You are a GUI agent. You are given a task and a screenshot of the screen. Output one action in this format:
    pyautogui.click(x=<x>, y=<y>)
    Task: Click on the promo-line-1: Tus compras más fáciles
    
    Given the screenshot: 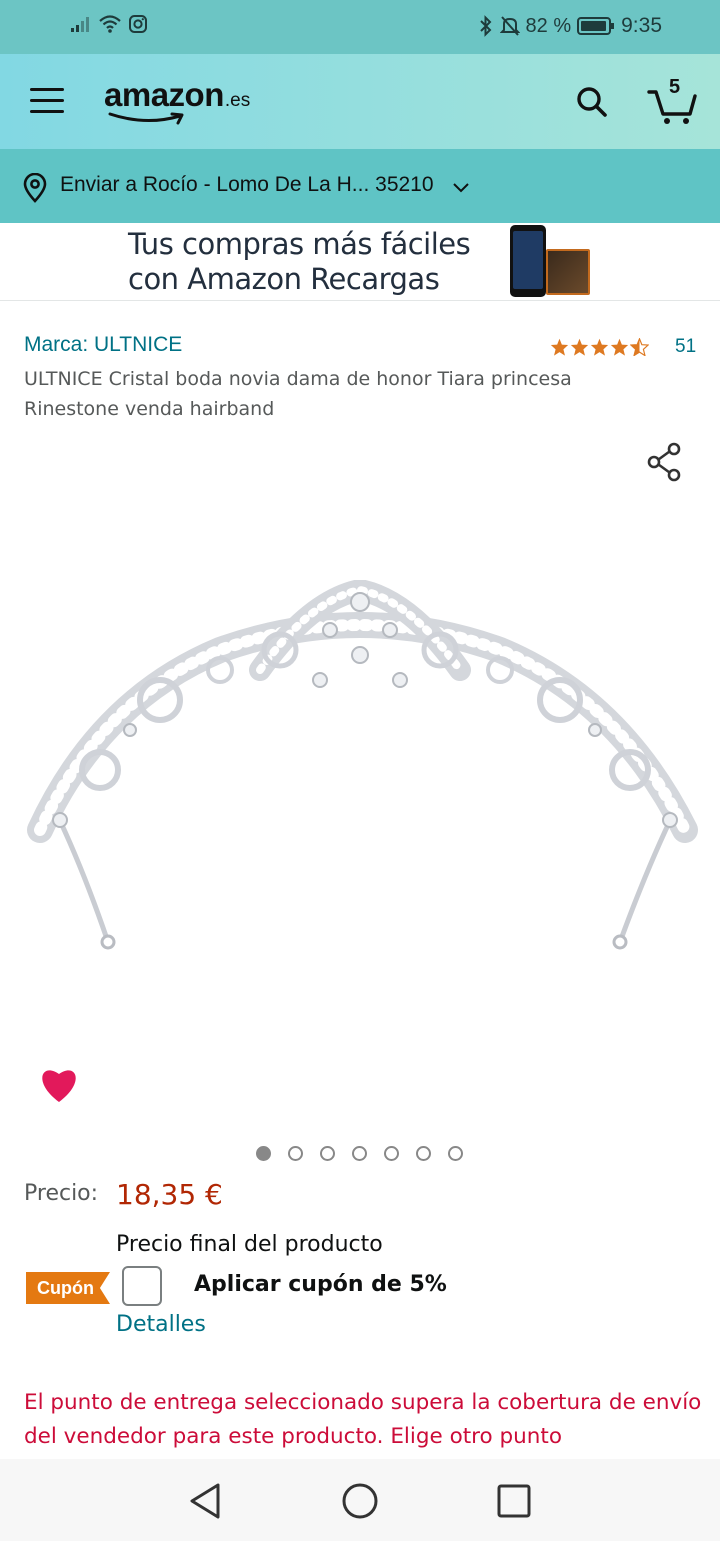 What is the action you would take?
    pyautogui.click(x=299, y=244)
    